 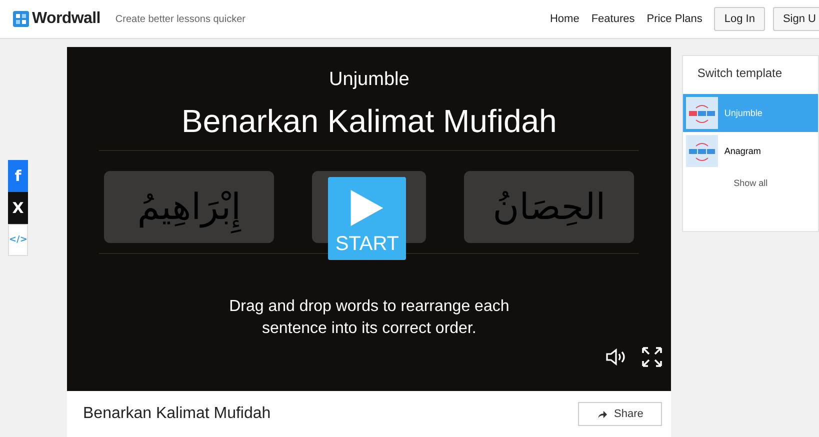 I want to click on instructions: Drag and drop words to rearrange each sentence into its correct order., so click(x=369, y=318).